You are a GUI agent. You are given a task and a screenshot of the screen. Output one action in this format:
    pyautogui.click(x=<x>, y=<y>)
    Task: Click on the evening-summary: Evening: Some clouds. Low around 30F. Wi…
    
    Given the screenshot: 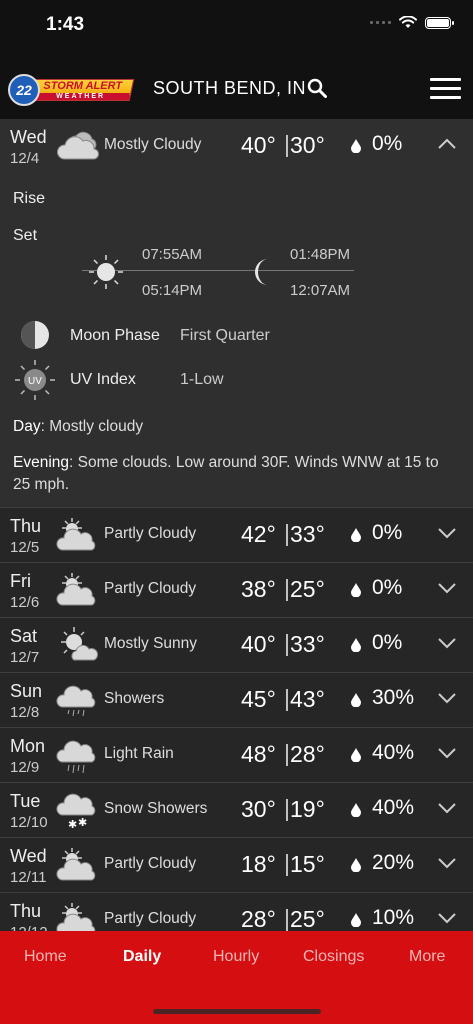 What is the action you would take?
    pyautogui.click(x=226, y=473)
    